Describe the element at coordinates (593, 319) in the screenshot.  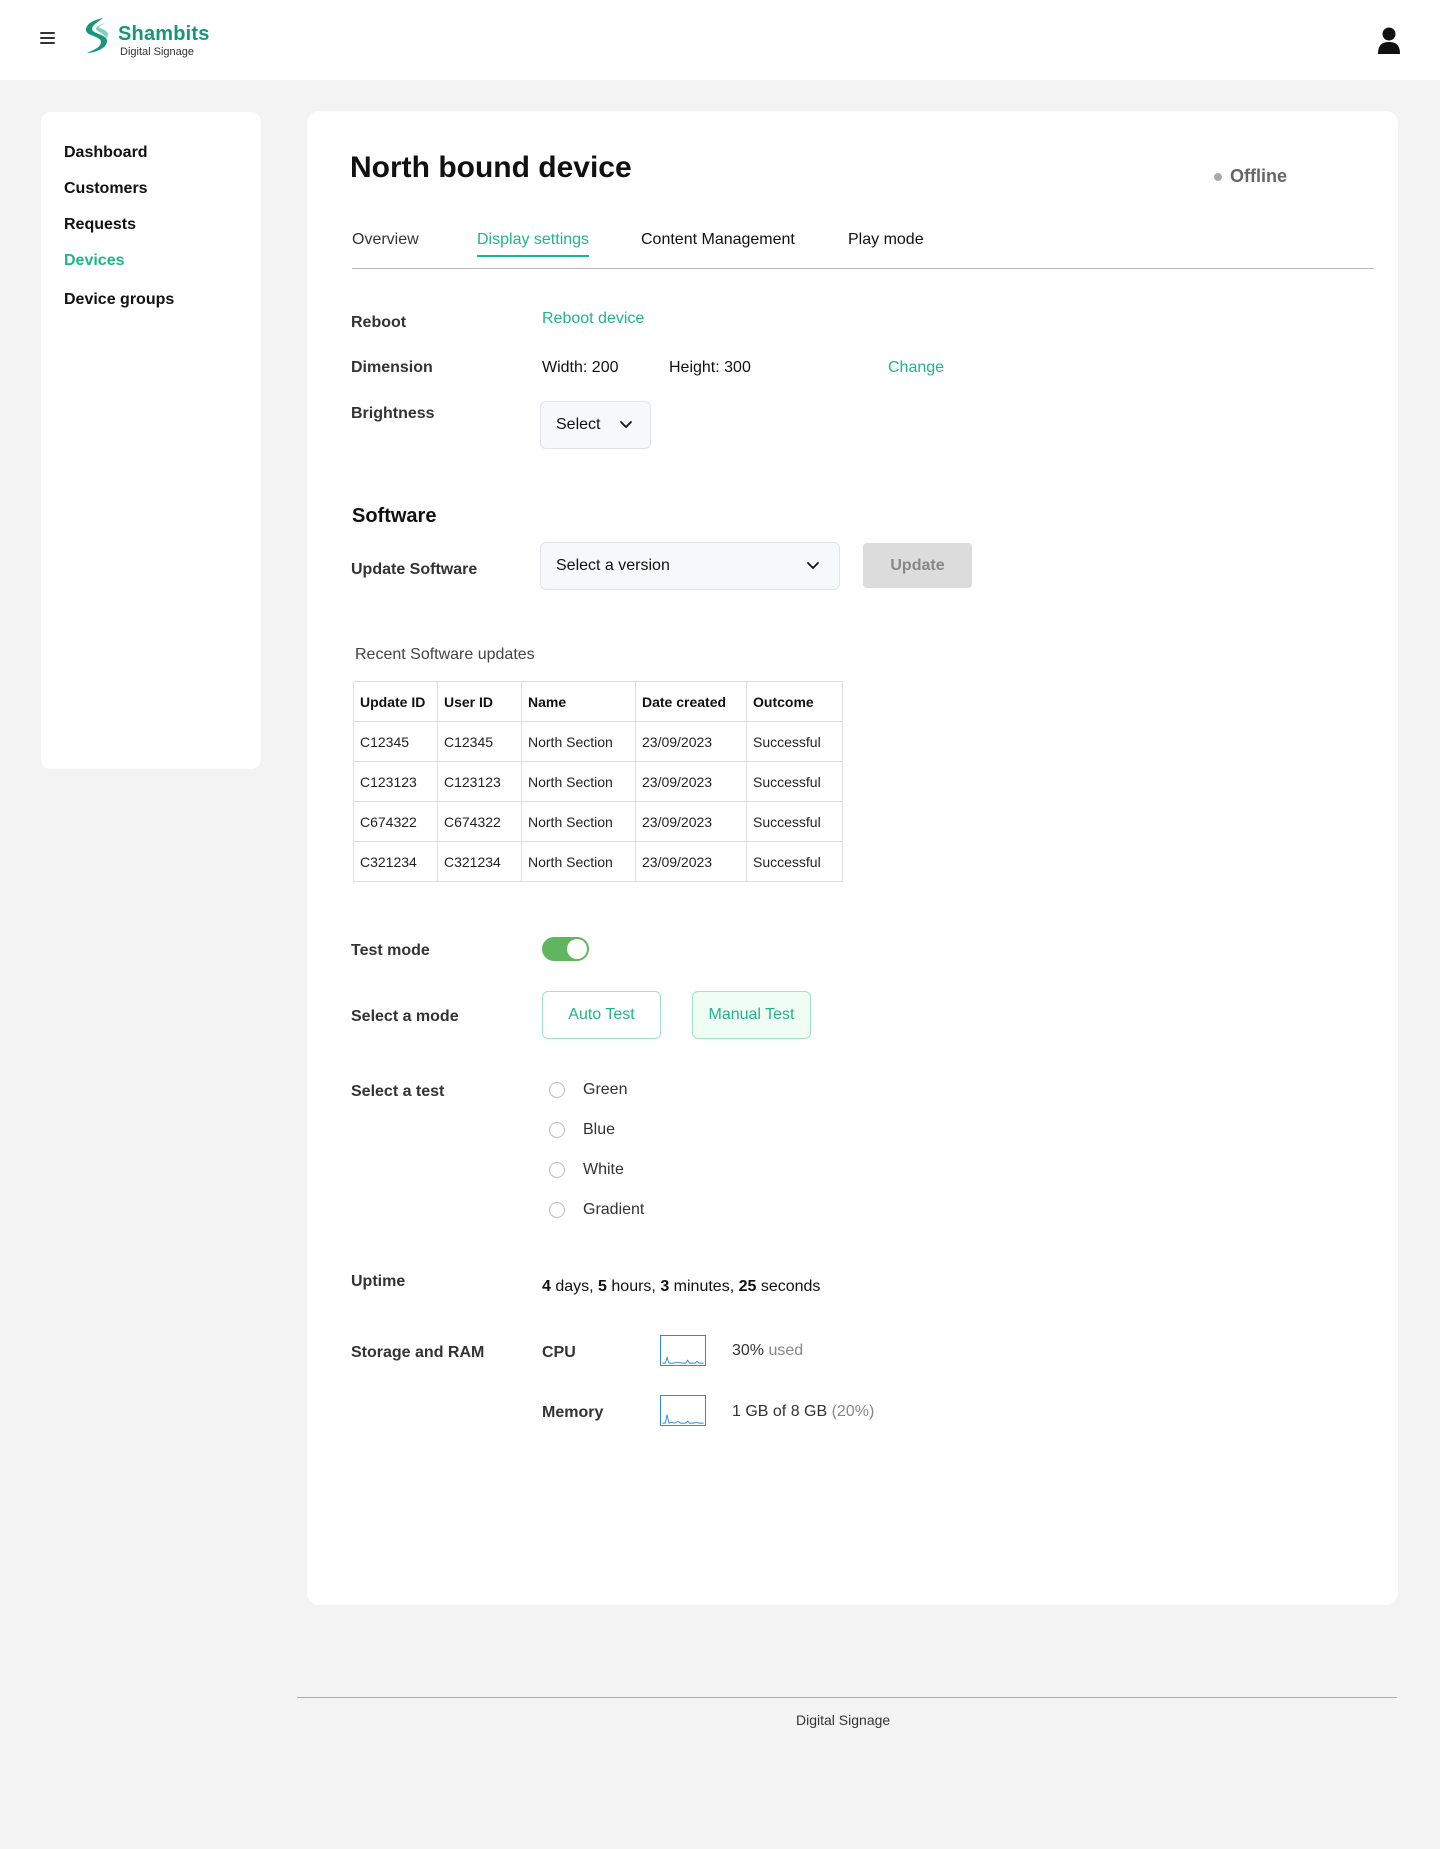
I see `reboot-device-link: Reboot device` at that location.